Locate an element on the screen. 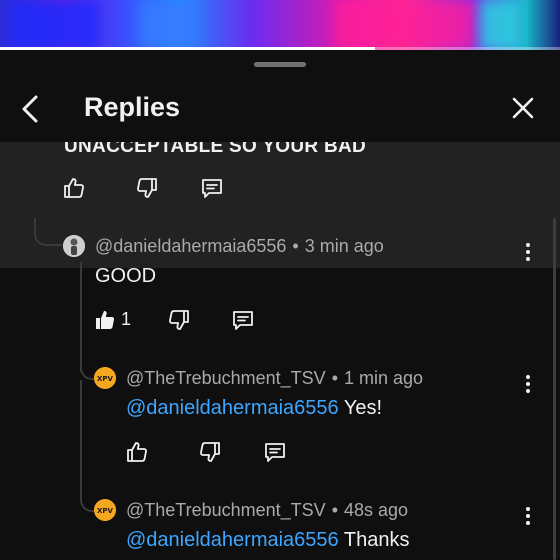 The height and width of the screenshot is (560, 560). parent-comment-text: UNACCEPTABLE SO YOUR BAD is located at coordinates (215, 149).